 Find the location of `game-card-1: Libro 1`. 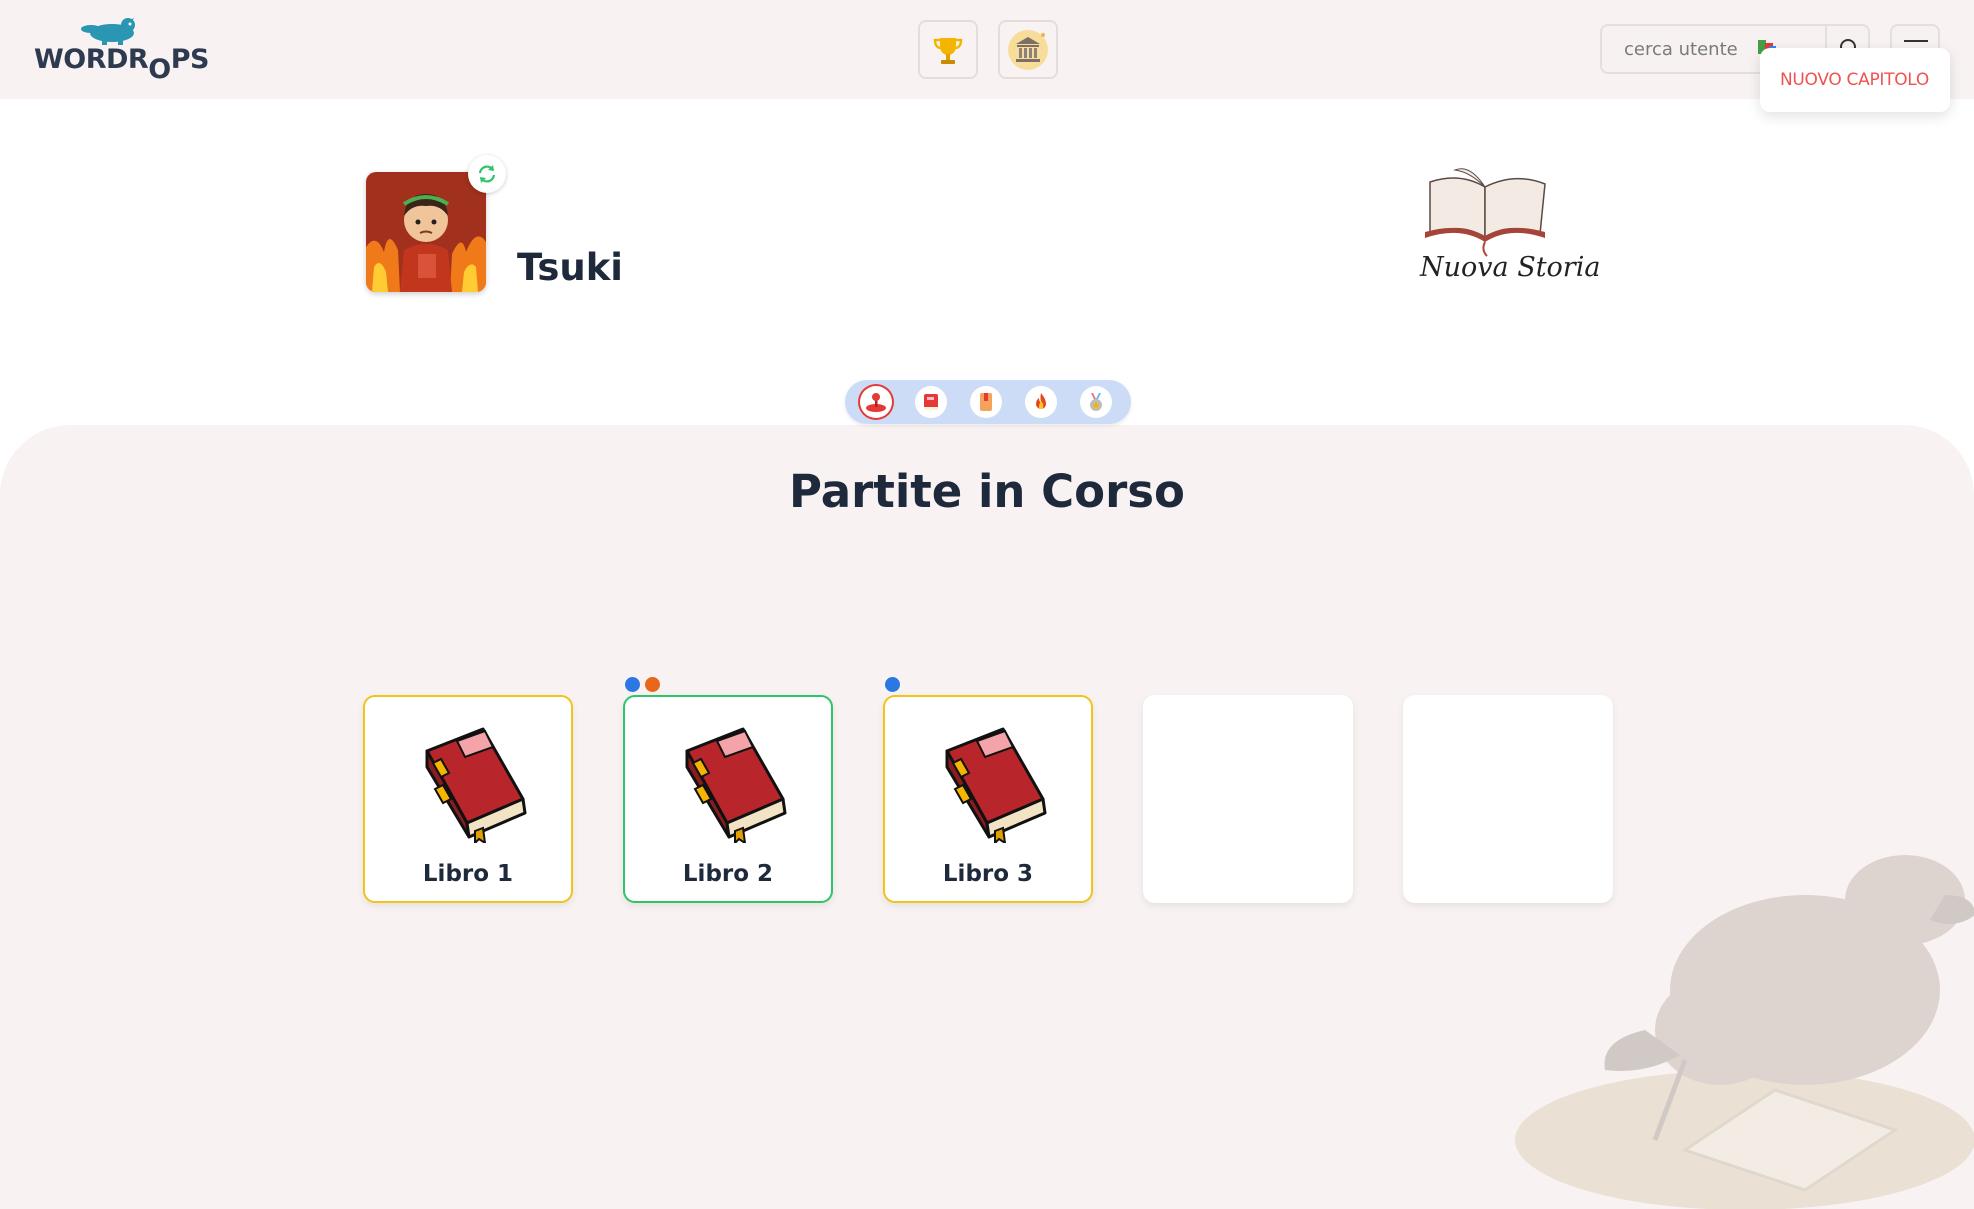

game-card-1: Libro 1 is located at coordinates (468, 799).